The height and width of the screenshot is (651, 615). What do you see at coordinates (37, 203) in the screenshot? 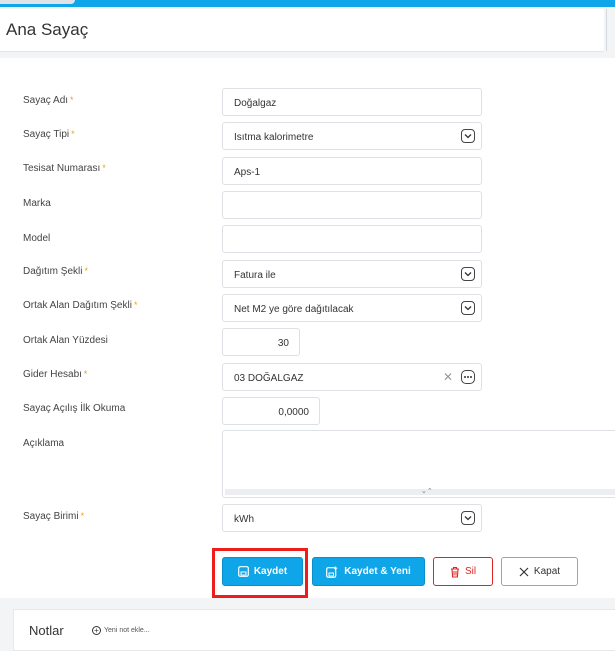
I see `marka-label: Marka` at bounding box center [37, 203].